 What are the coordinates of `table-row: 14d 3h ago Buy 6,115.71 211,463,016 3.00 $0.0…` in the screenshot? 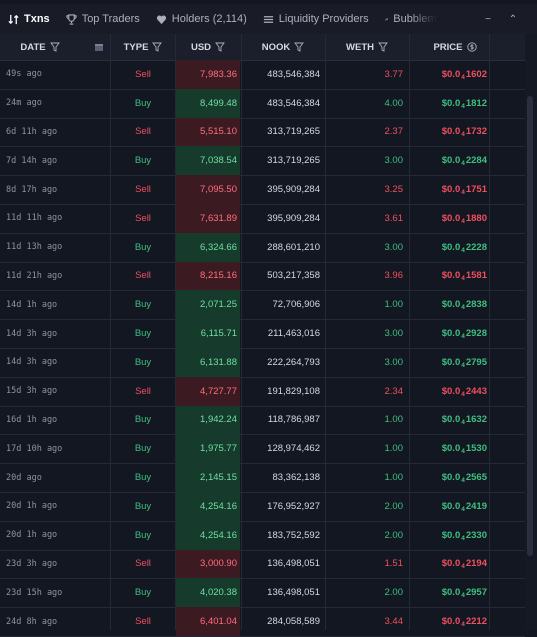 It's located at (262, 334).